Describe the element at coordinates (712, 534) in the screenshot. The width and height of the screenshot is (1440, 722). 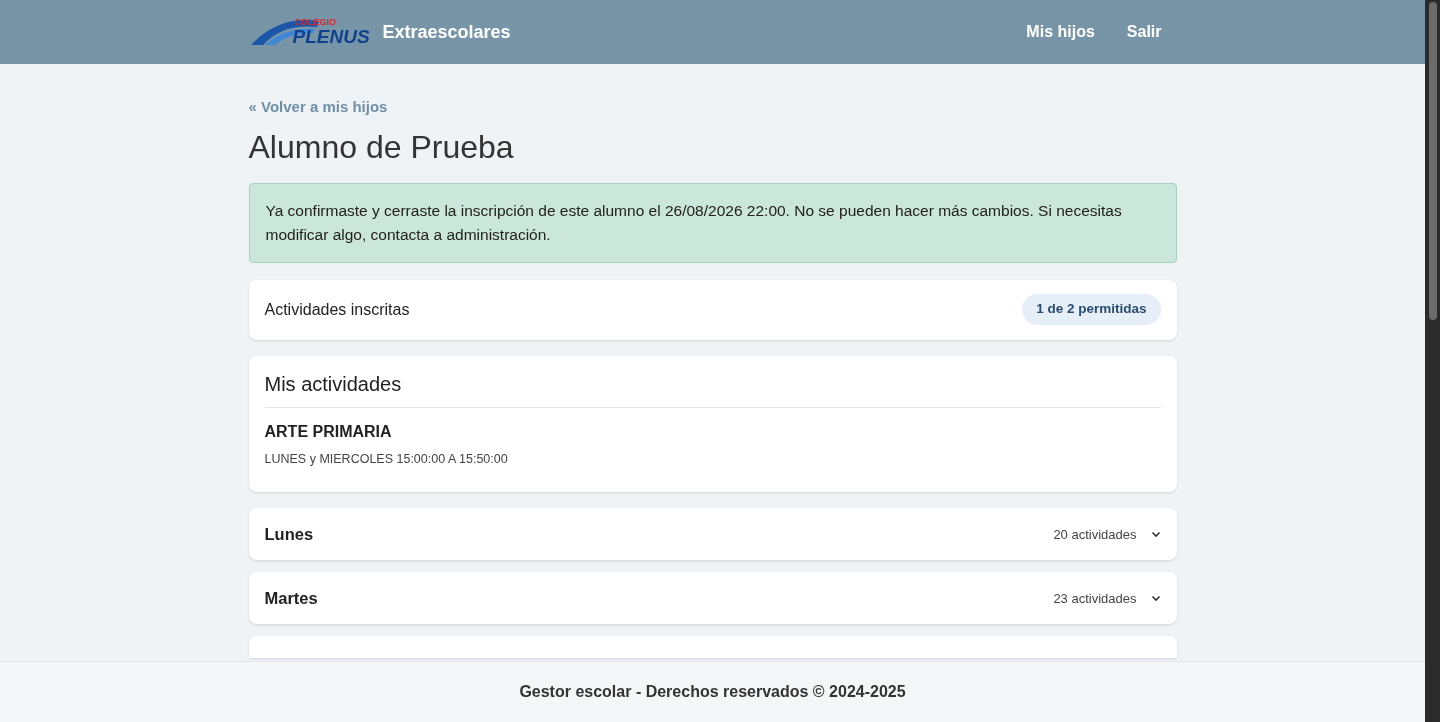
I see `day-accordion: Lunes 20 actividades` at that location.